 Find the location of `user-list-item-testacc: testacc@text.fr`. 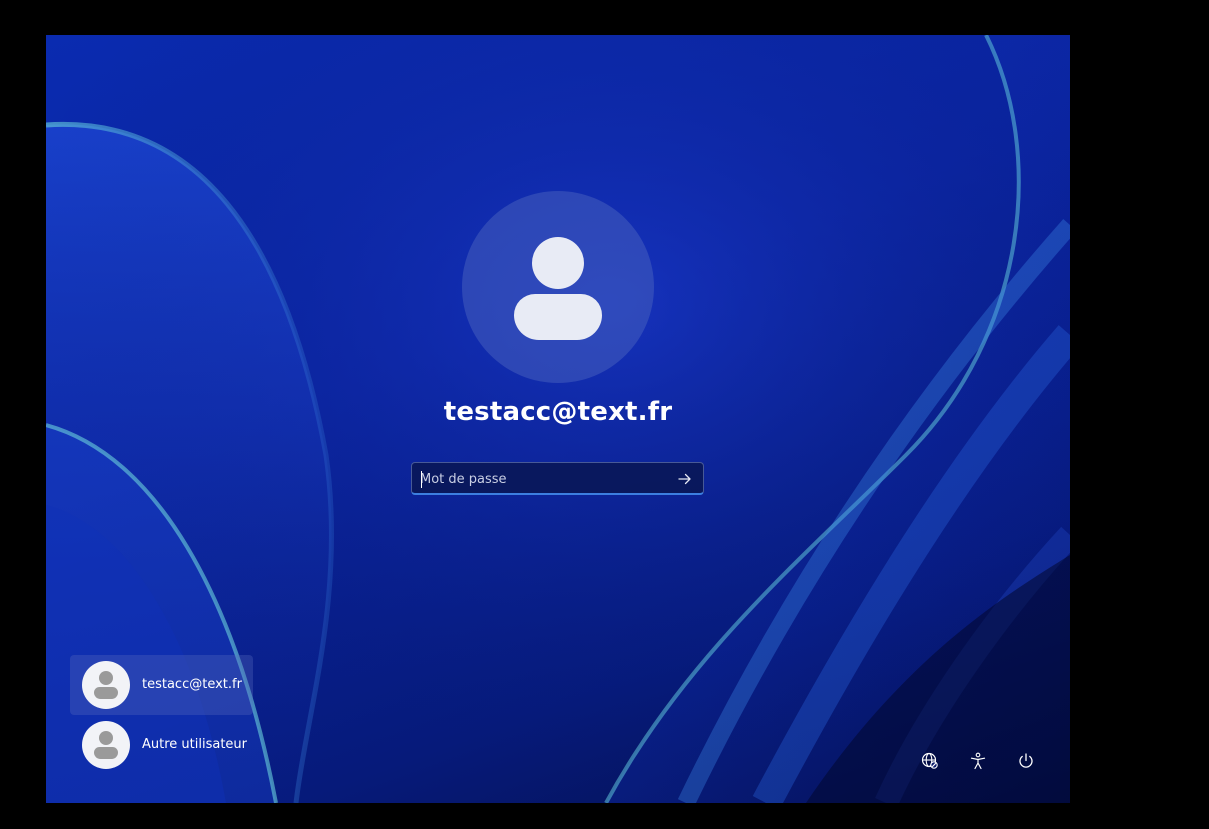

user-list-item-testacc: testacc@text.fr is located at coordinates (161, 685).